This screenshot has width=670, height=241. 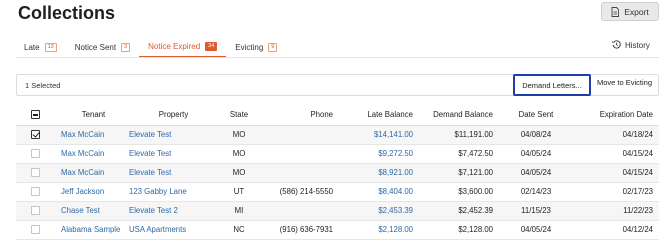 What do you see at coordinates (174, 46) in the screenshot?
I see `tab-label: Notice Expired` at bounding box center [174, 46].